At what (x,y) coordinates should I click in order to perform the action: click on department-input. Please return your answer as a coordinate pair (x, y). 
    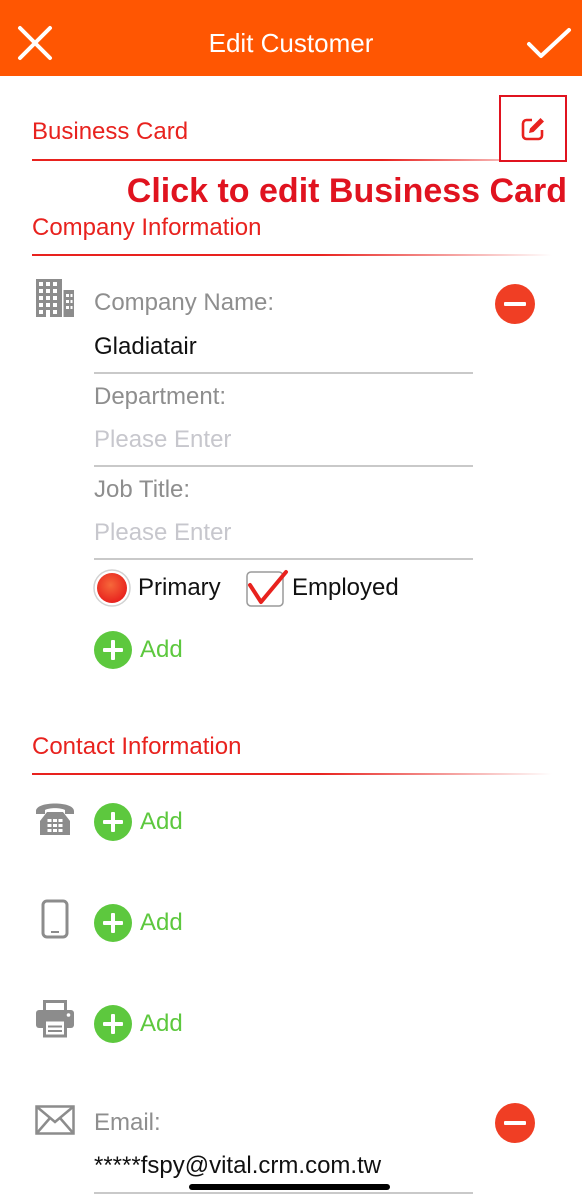
    Looking at the image, I should click on (283, 440).